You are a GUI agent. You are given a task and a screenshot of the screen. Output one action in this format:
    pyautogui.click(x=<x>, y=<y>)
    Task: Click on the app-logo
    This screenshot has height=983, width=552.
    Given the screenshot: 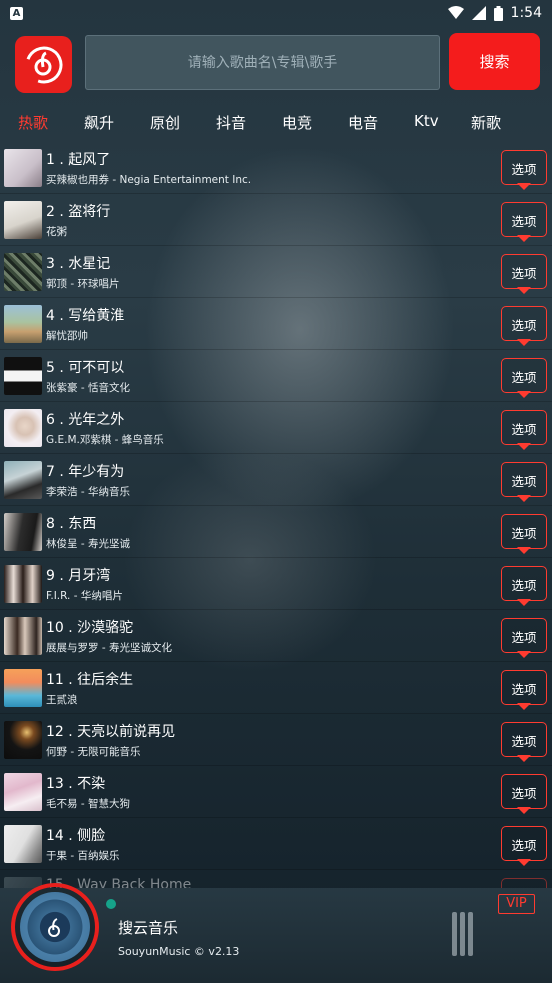 What is the action you would take?
    pyautogui.click(x=43, y=64)
    